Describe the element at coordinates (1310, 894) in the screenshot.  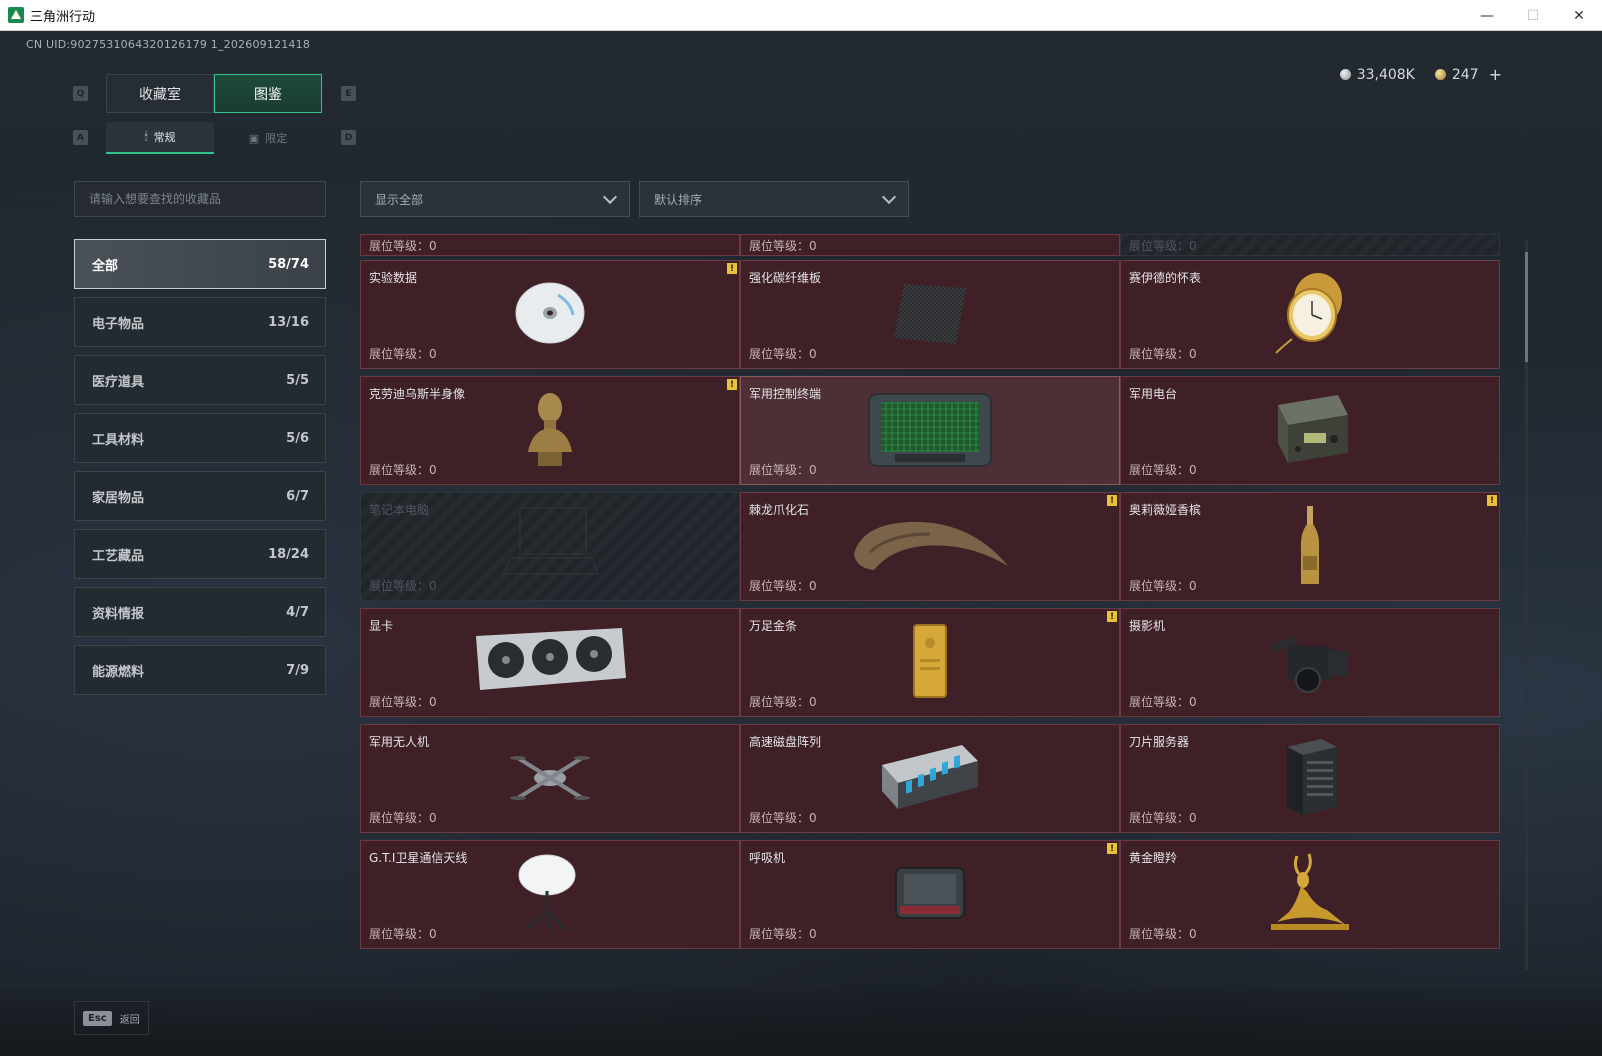
I see `collectible-card: 黄金瞪羚 展位等级：0` at that location.